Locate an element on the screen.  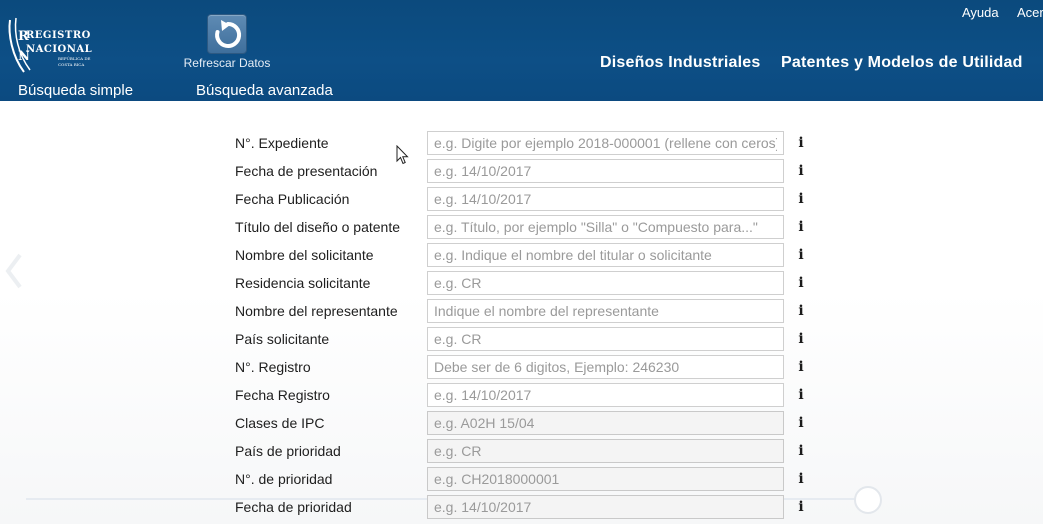
expediente-input is located at coordinates (605, 143).